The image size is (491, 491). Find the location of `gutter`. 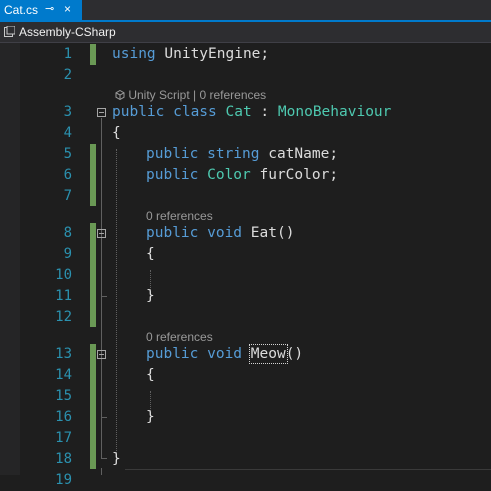

gutter is located at coordinates (10, 259).